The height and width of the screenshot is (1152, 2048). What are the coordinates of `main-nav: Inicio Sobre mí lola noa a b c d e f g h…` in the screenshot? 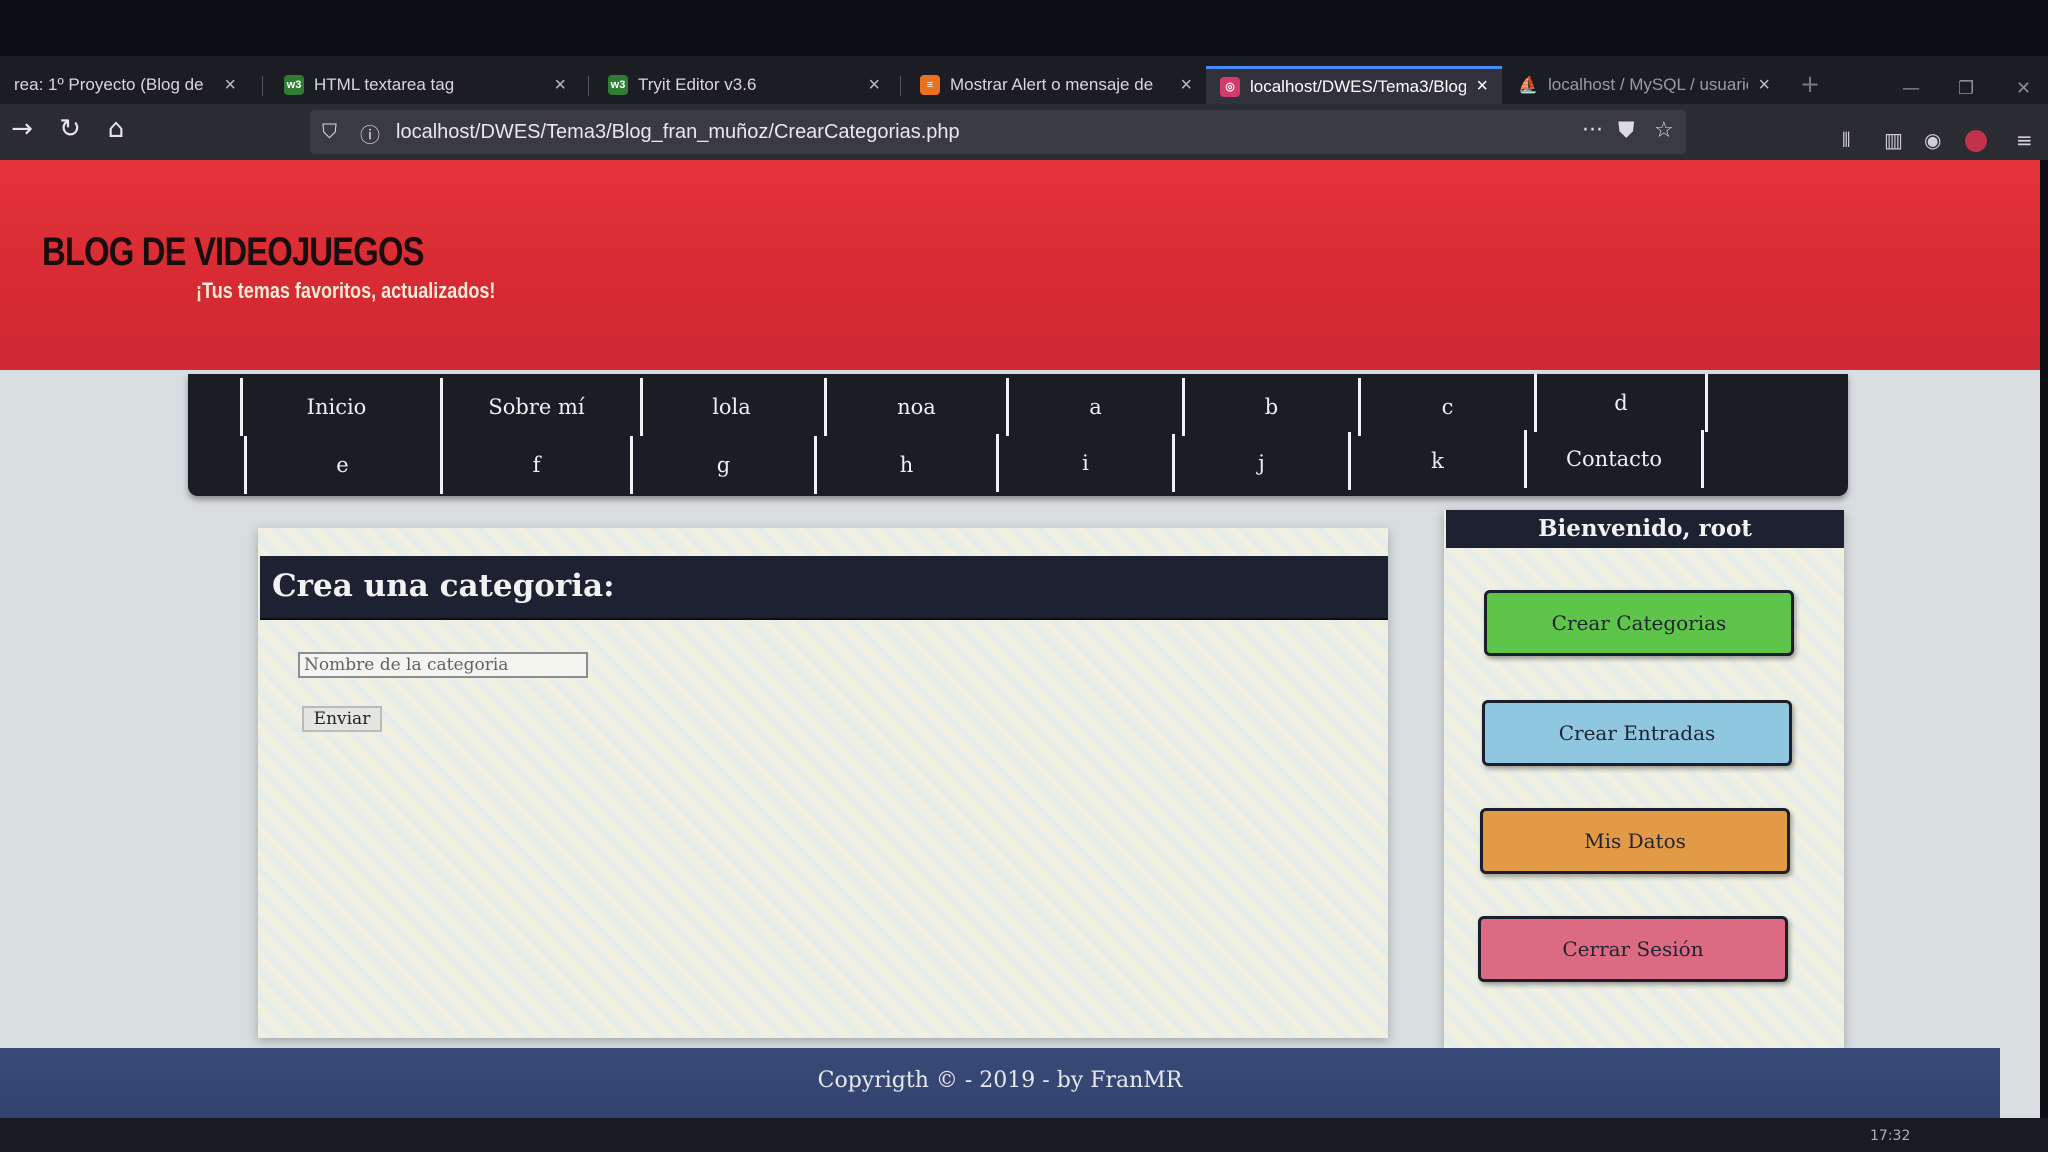 It's located at (1018, 435).